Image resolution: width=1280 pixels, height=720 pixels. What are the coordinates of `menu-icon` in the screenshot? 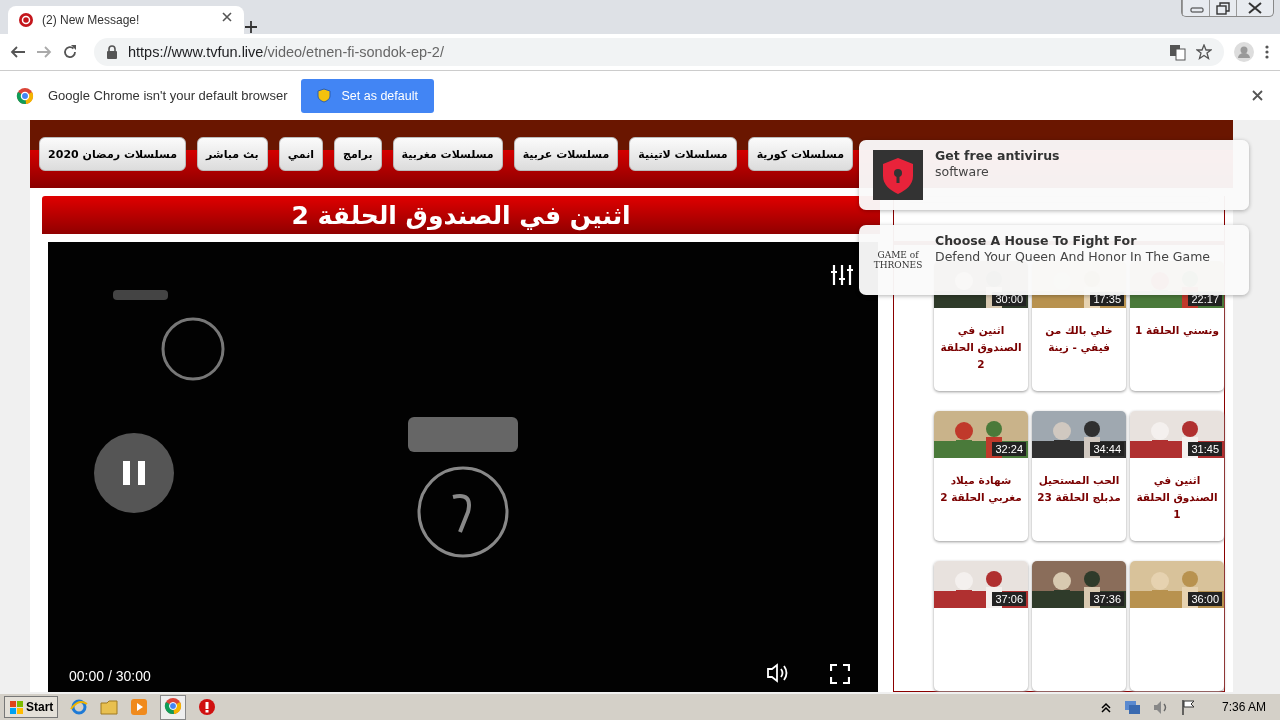 It's located at (1267, 52).